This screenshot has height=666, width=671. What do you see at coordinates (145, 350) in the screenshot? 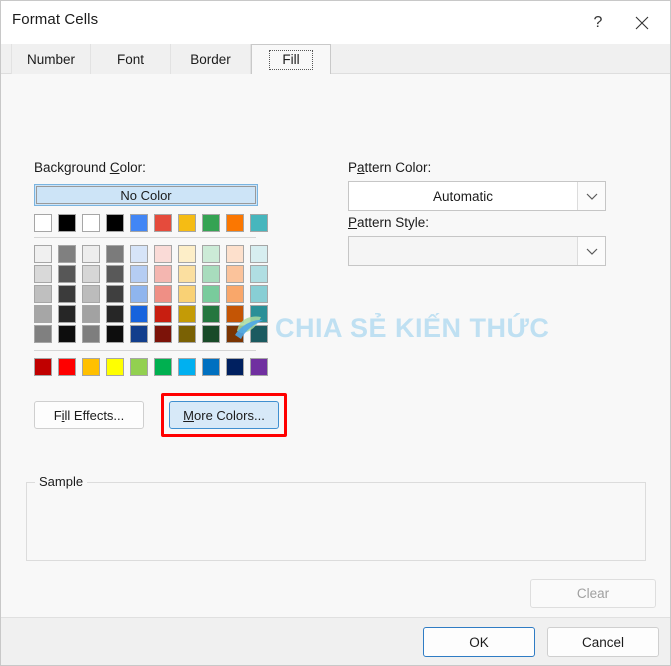
I see `palette-divider` at bounding box center [145, 350].